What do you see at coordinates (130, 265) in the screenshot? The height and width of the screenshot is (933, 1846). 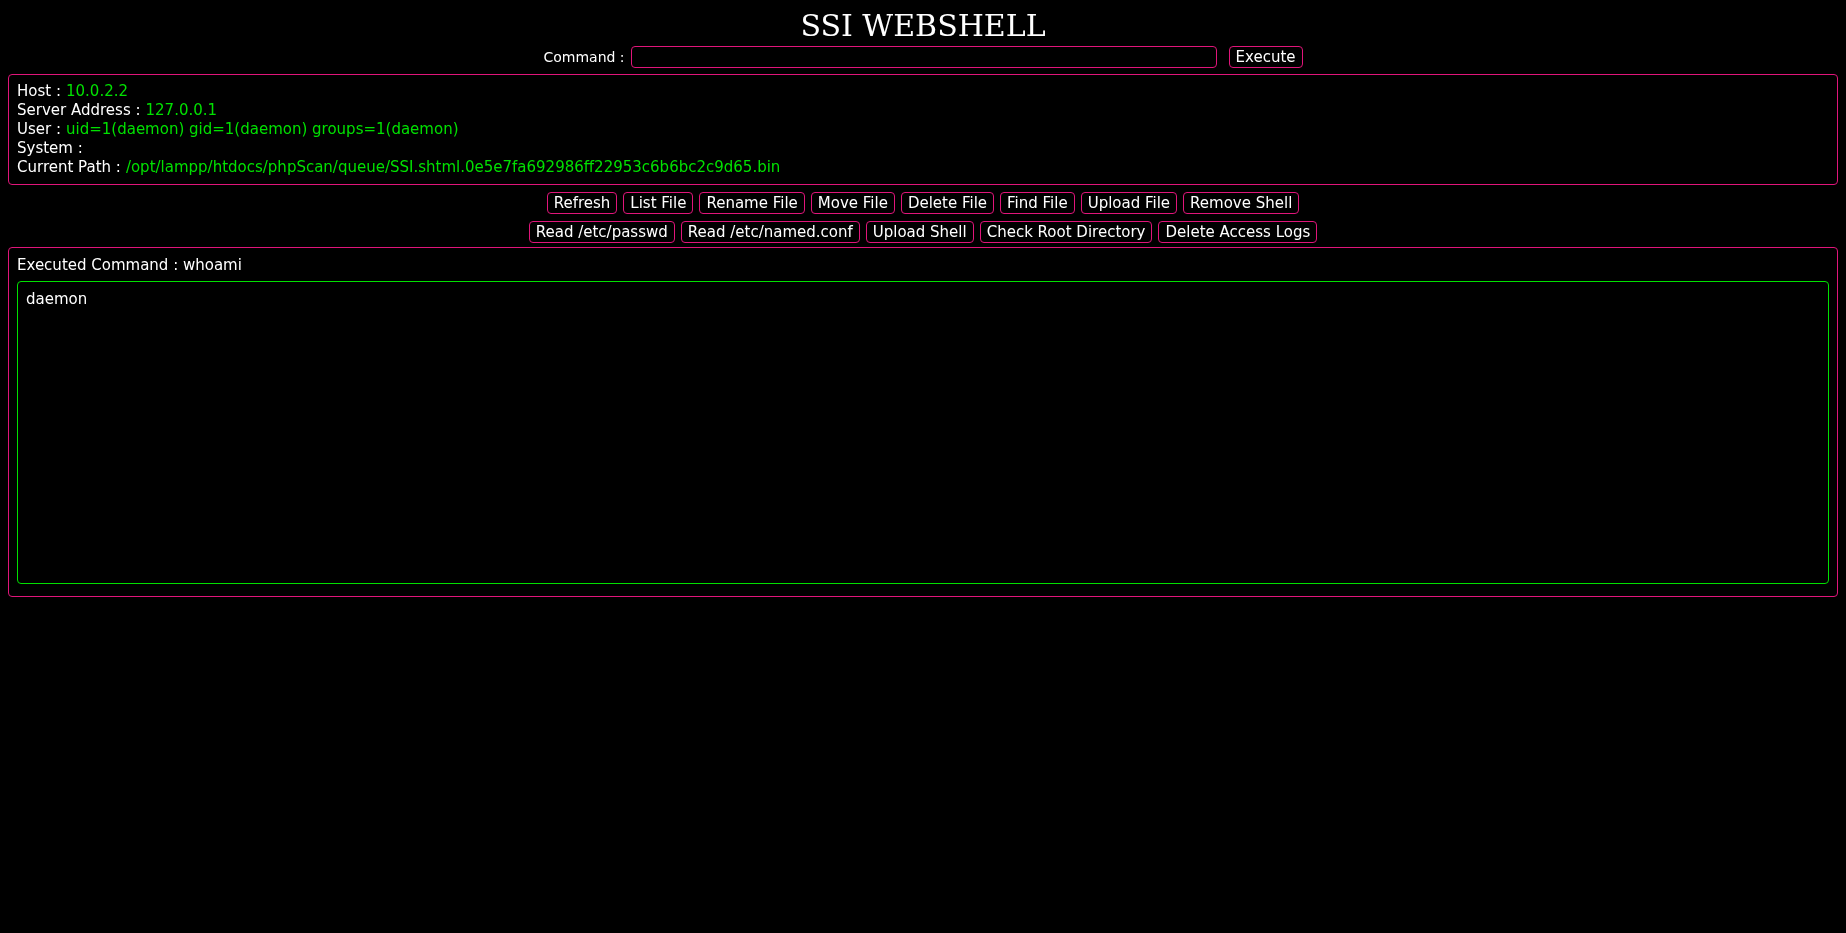 I see `executed-command-label: Executed Command : whoami` at bounding box center [130, 265].